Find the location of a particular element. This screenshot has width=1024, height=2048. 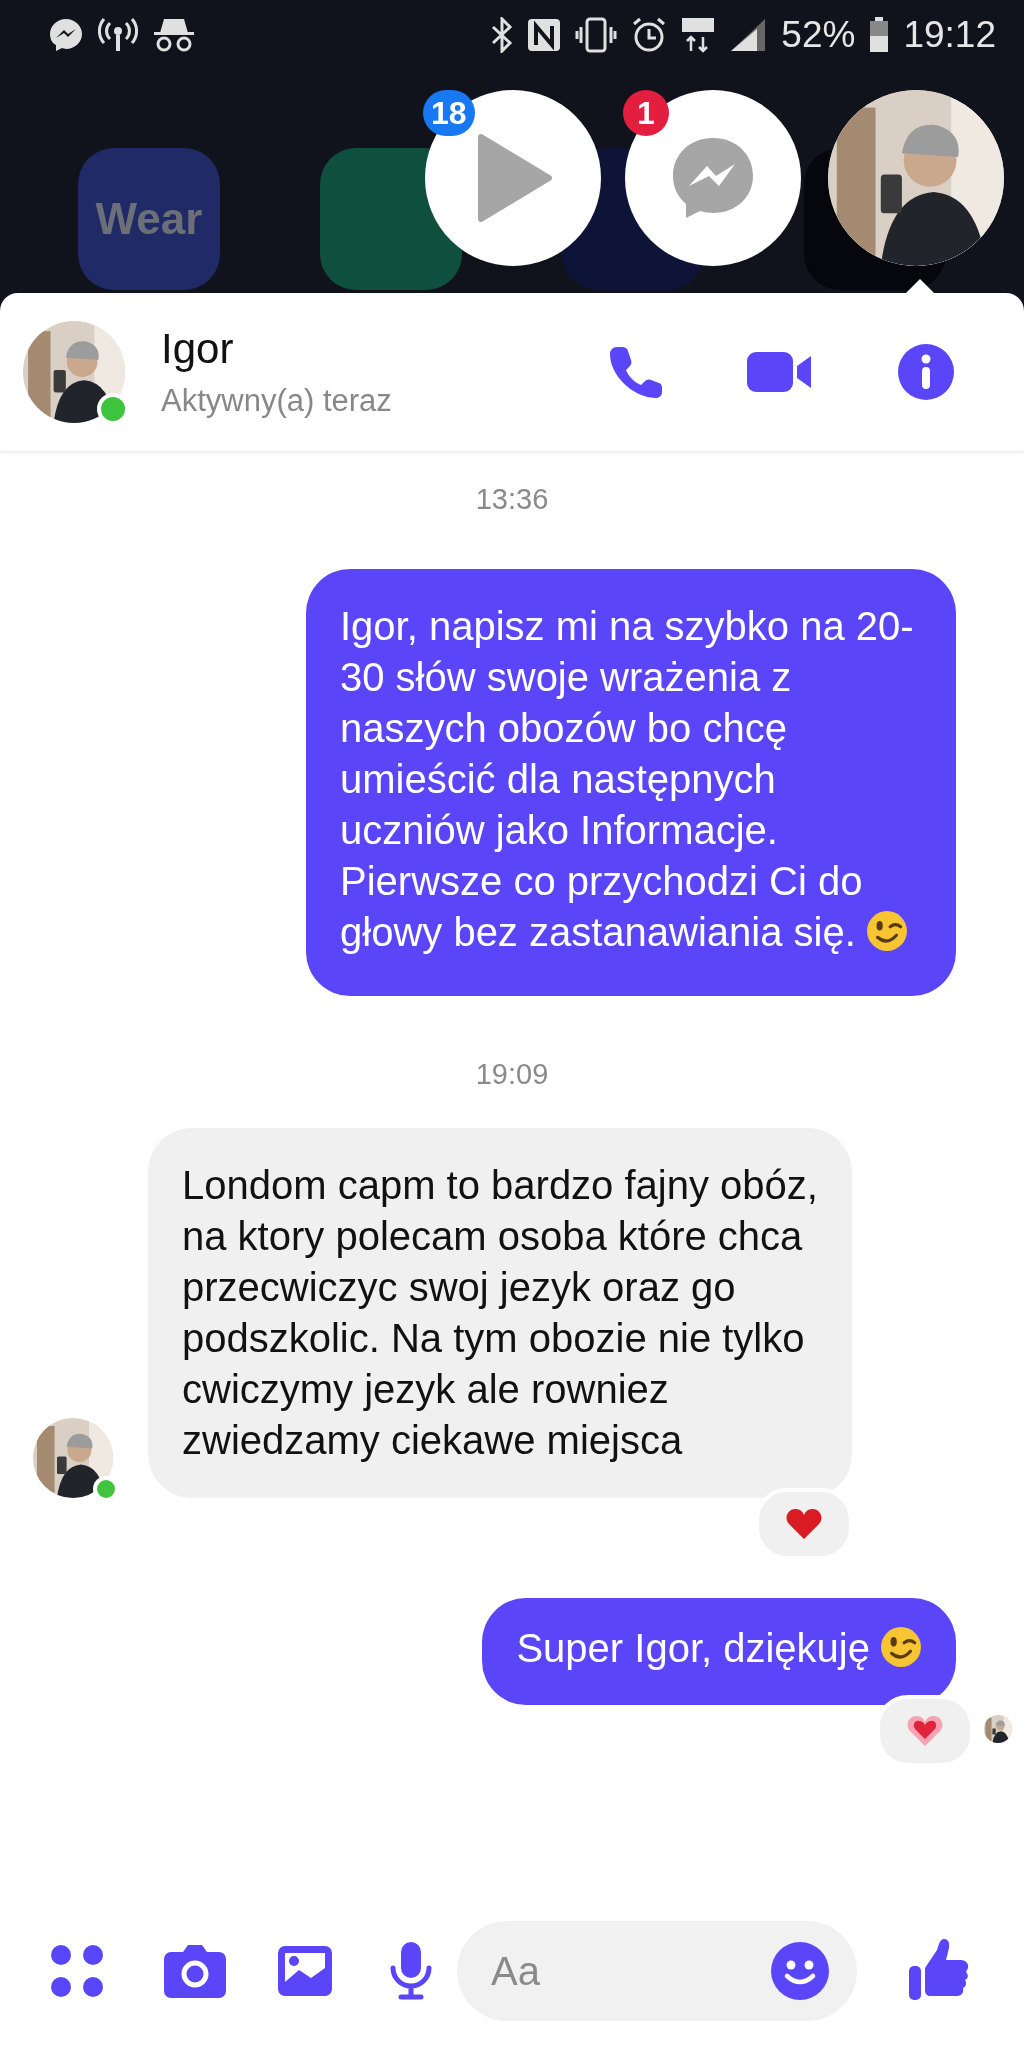

clock: 19:12 is located at coordinates (949, 35).